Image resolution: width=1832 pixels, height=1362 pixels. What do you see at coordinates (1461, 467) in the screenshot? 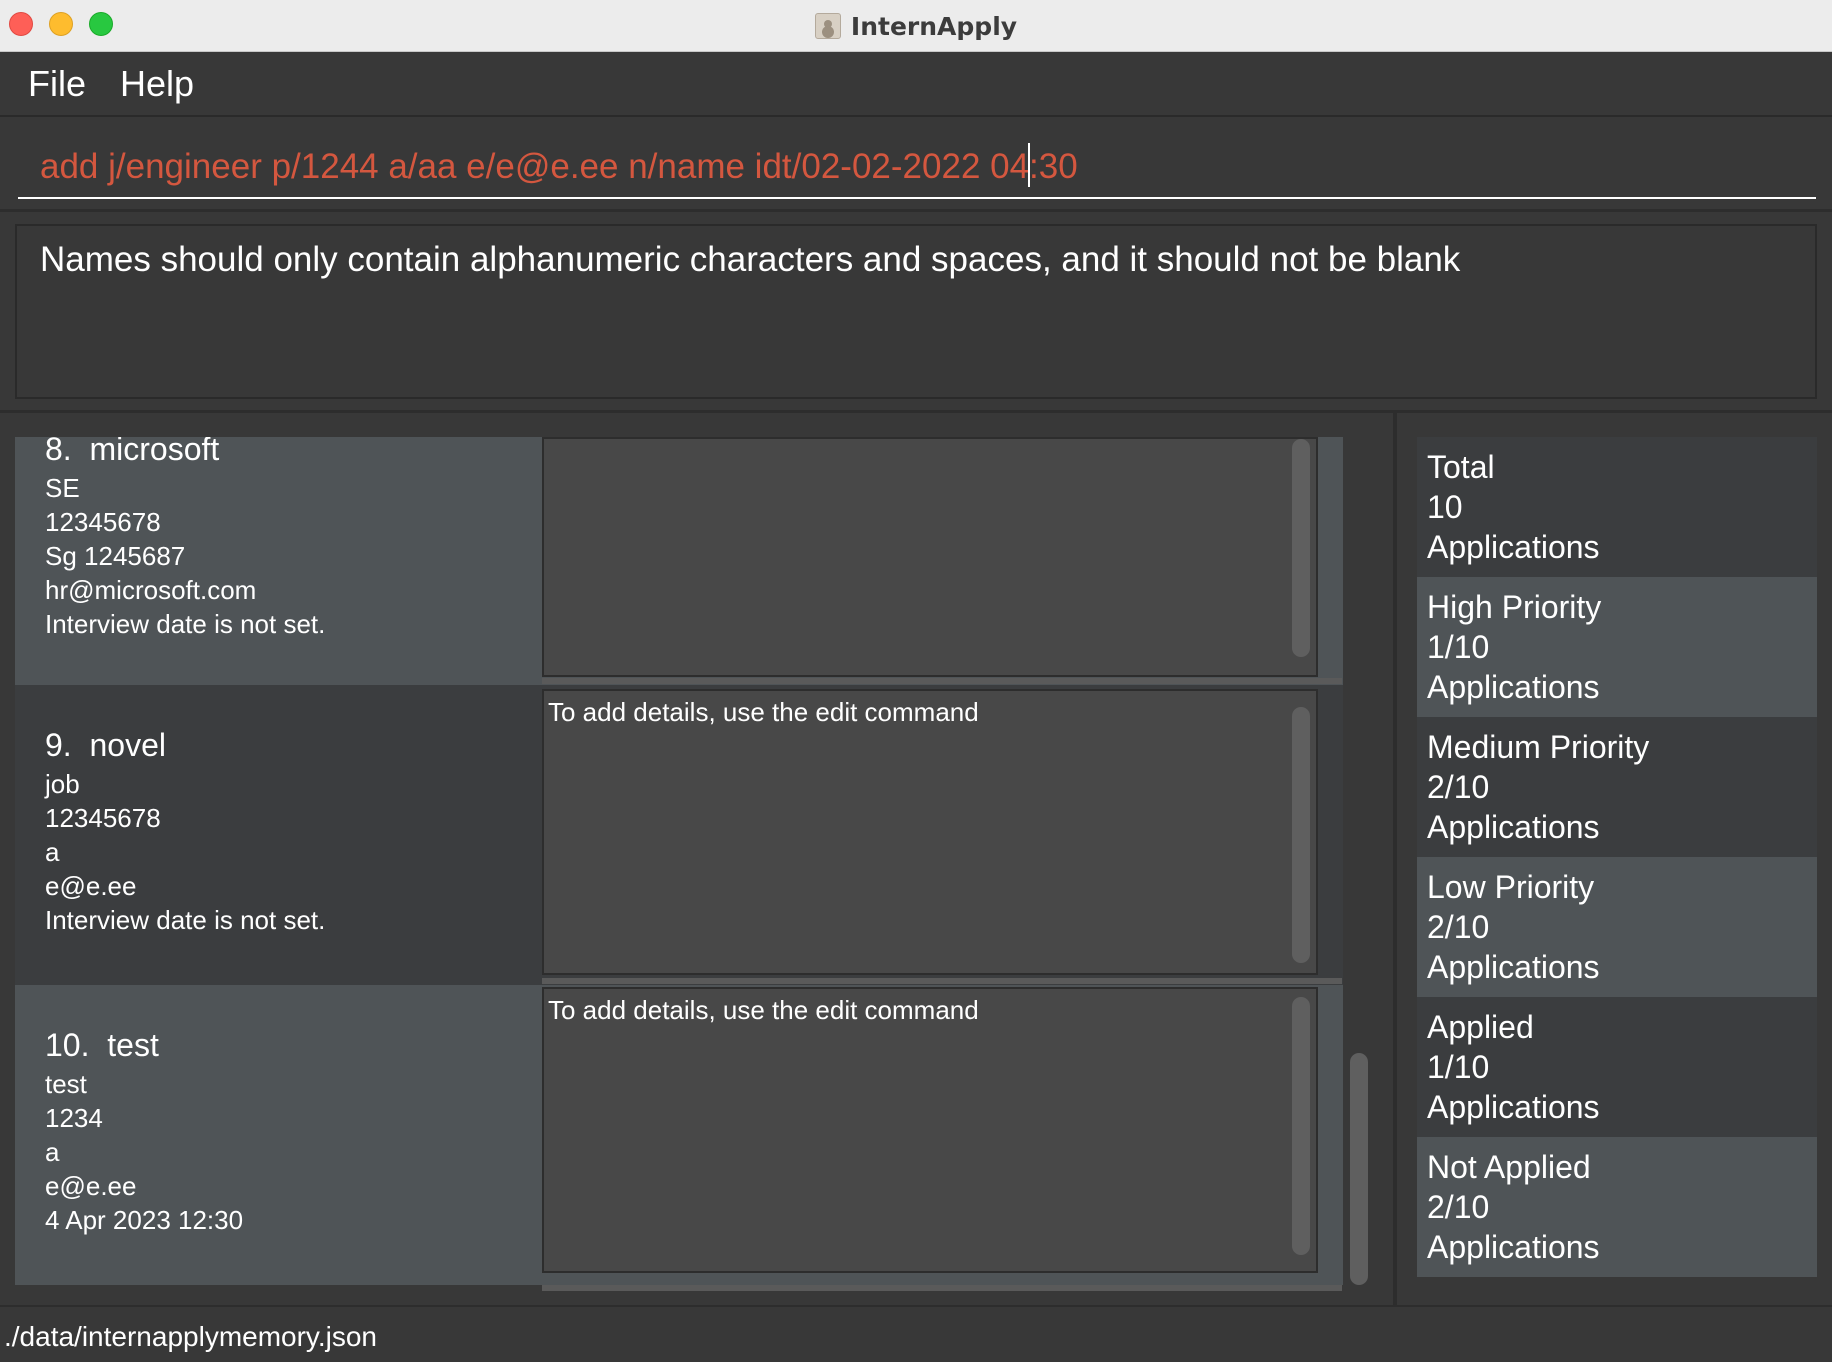
I see `stat-label: Total` at bounding box center [1461, 467].